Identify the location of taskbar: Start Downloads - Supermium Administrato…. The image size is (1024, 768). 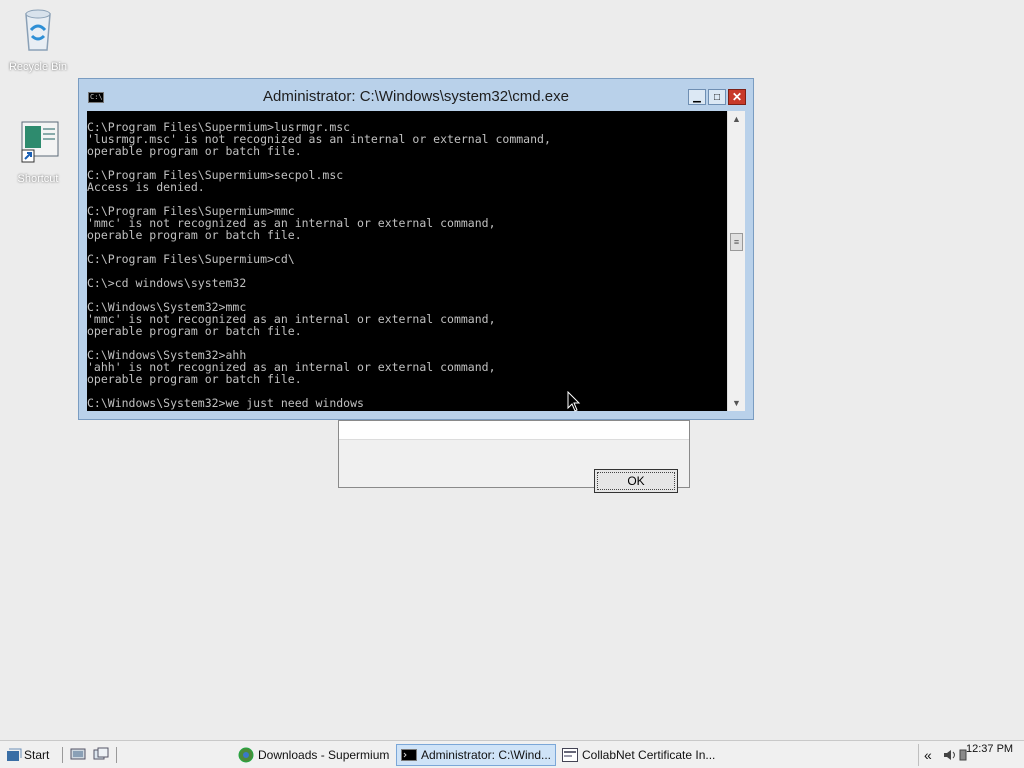
(512, 754).